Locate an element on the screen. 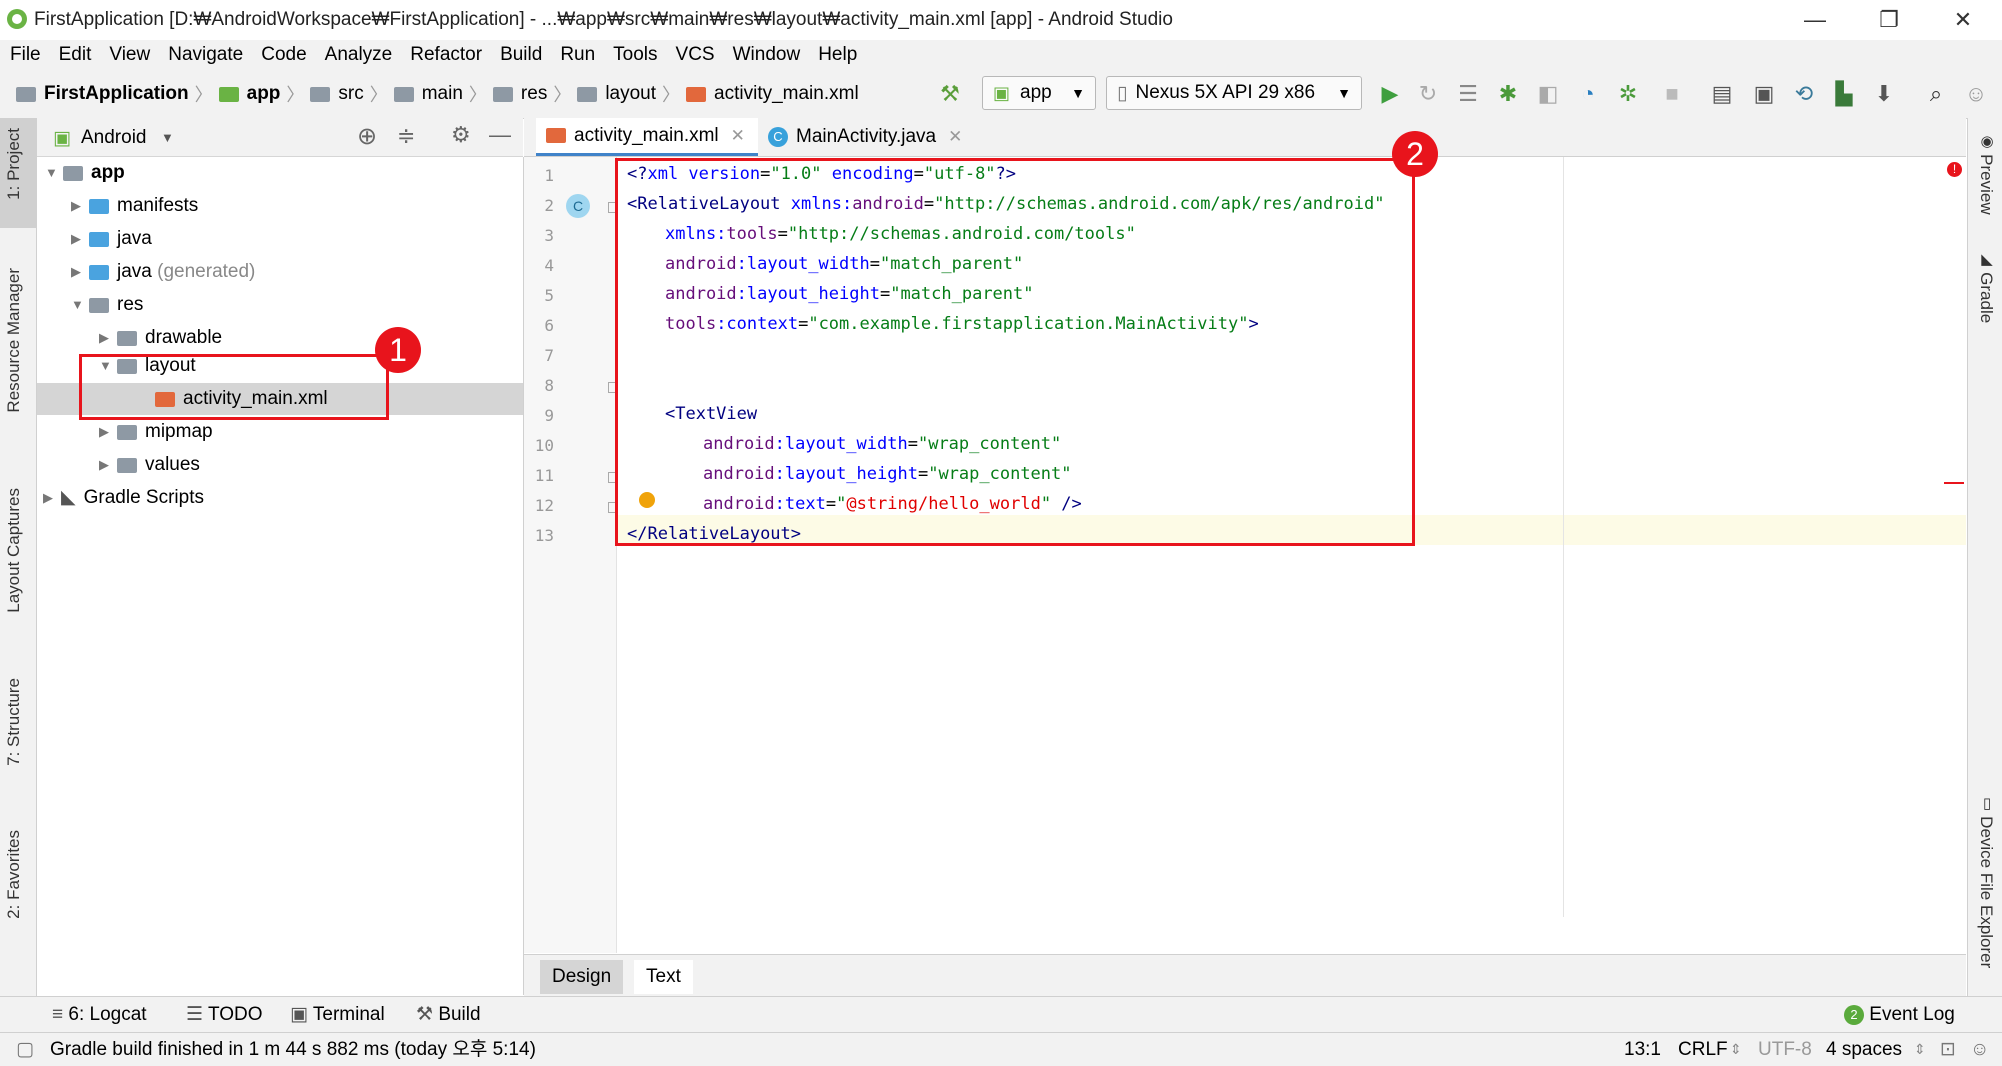 The height and width of the screenshot is (1066, 2002). sync-gradle-icon: ⟲ is located at coordinates (1804, 94).